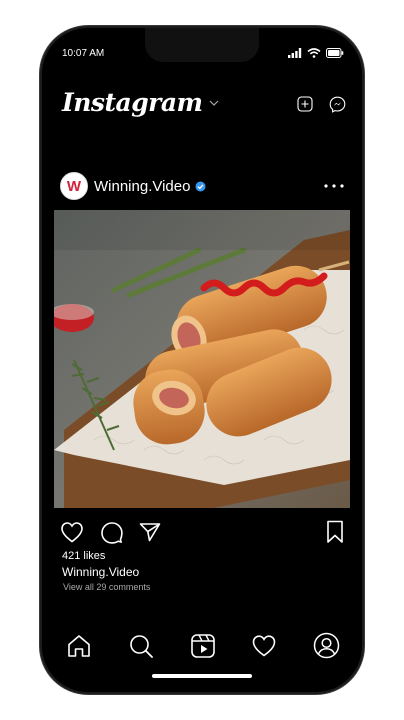  I want to click on post-actions, so click(202, 532).